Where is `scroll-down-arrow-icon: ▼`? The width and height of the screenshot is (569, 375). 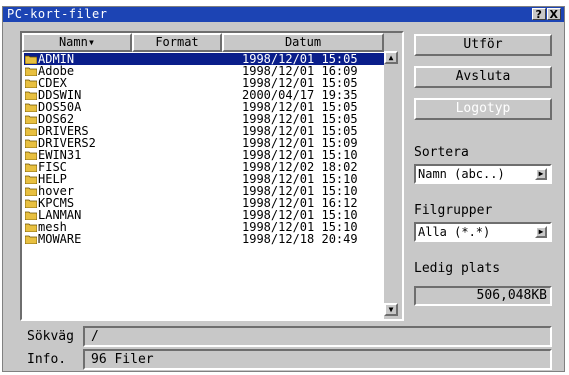
scroll-down-arrow-icon: ▼ is located at coordinates (391, 309).